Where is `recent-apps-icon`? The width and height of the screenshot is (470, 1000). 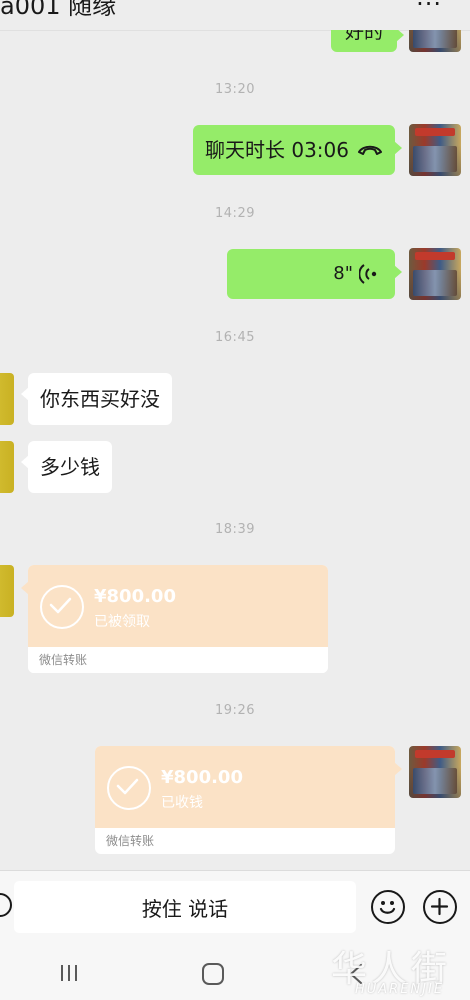
recent-apps-icon is located at coordinates (69, 973).